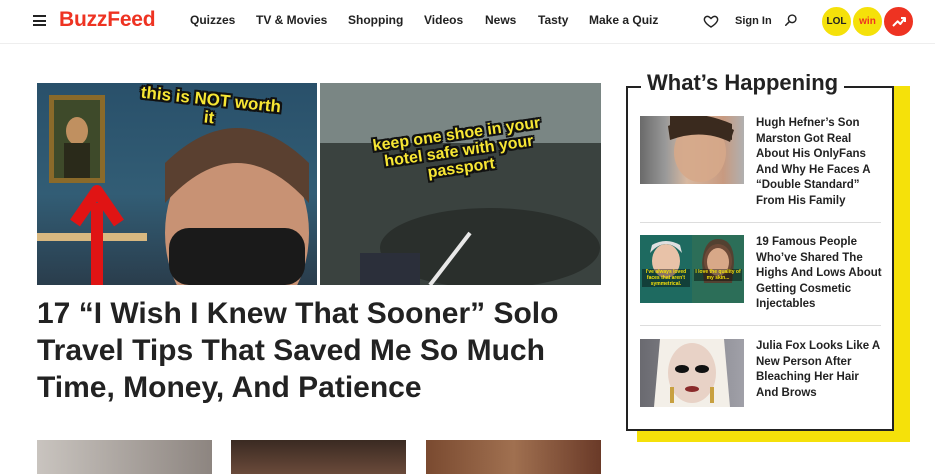 This screenshot has width=935, height=474. What do you see at coordinates (39, 20) in the screenshot?
I see `menu-icon` at bounding box center [39, 20].